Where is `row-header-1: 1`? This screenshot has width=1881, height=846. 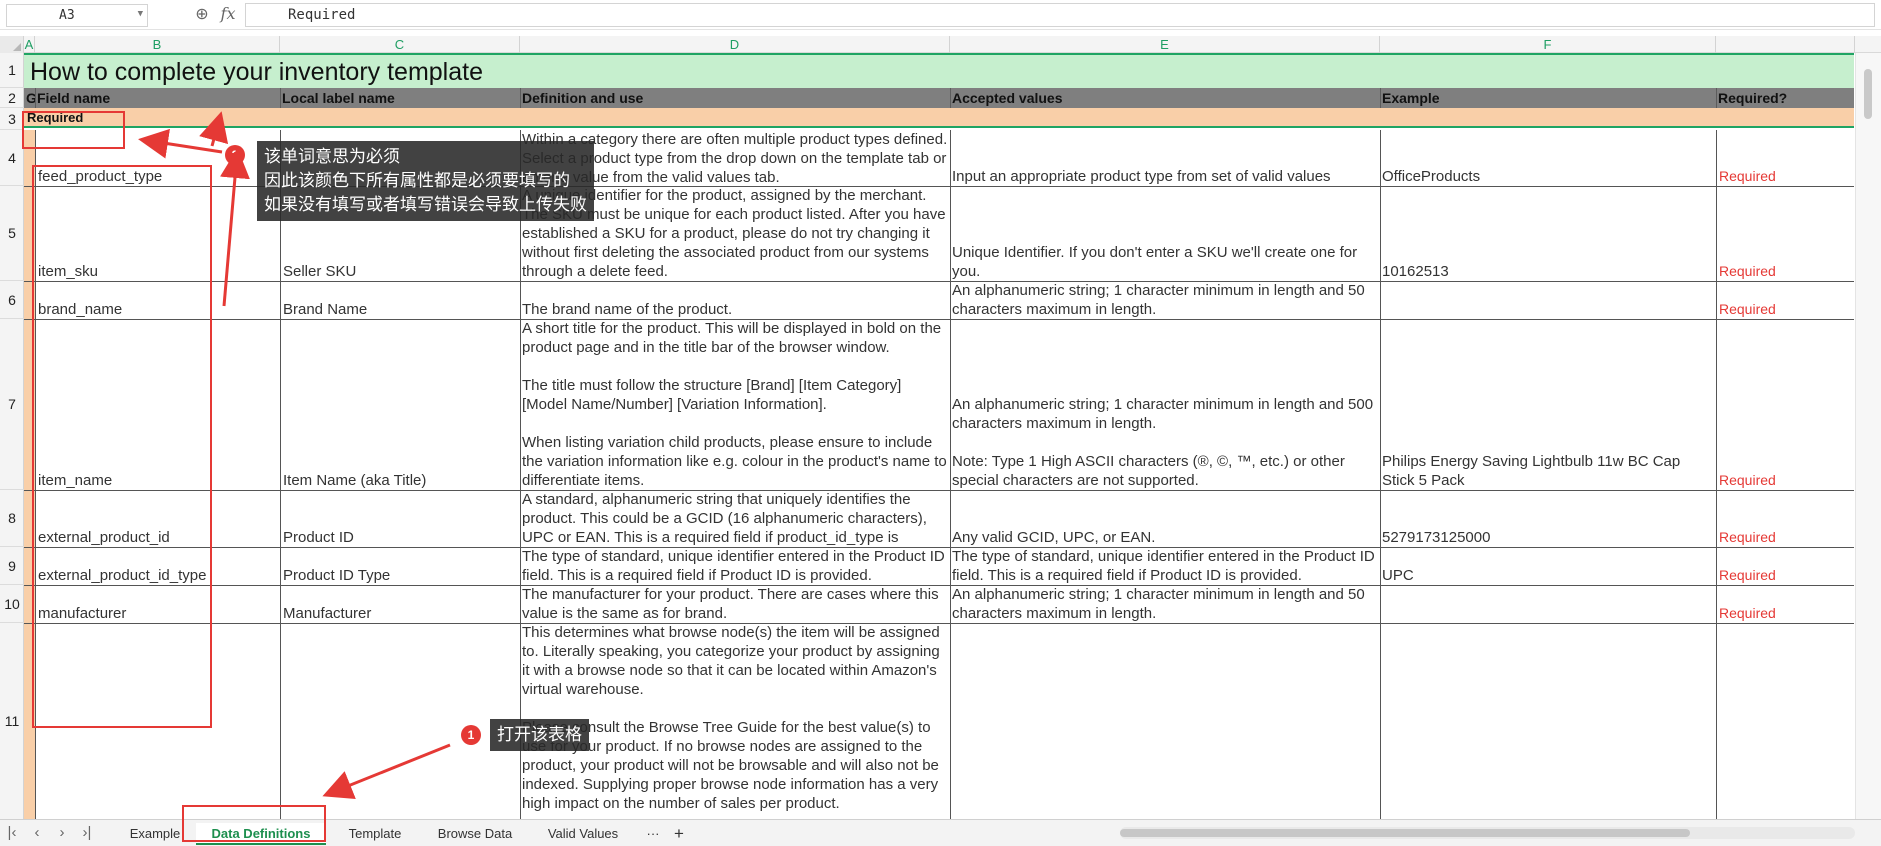
row-header-1: 1 is located at coordinates (12, 70).